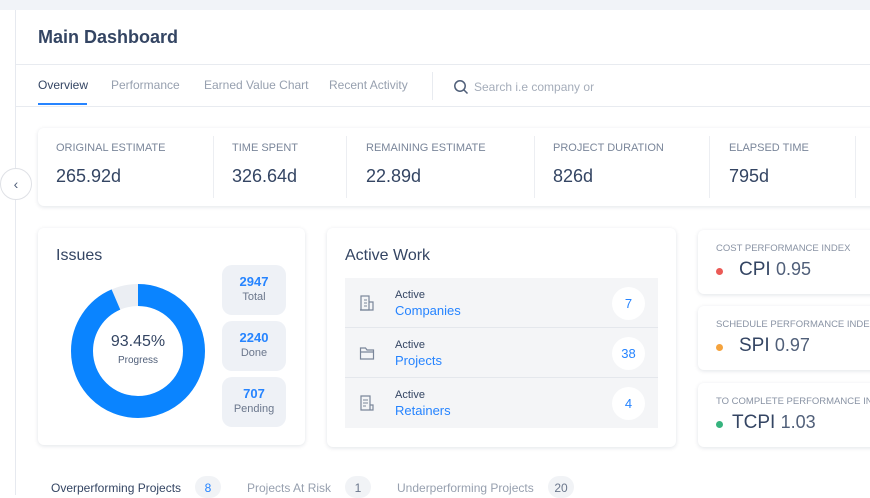 Image resolution: width=870 pixels, height=498 pixels. What do you see at coordinates (254, 402) in the screenshot?
I see `issues-pending-pill: 707 Pending` at bounding box center [254, 402].